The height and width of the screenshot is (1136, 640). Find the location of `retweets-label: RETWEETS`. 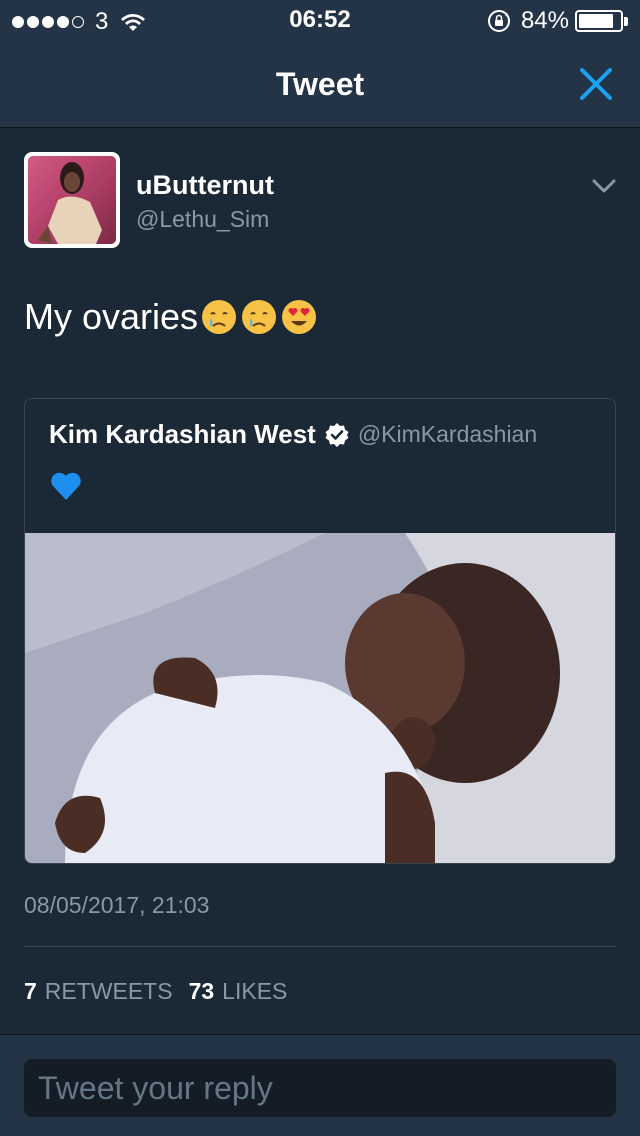

retweets-label: RETWEETS is located at coordinates (108, 991).